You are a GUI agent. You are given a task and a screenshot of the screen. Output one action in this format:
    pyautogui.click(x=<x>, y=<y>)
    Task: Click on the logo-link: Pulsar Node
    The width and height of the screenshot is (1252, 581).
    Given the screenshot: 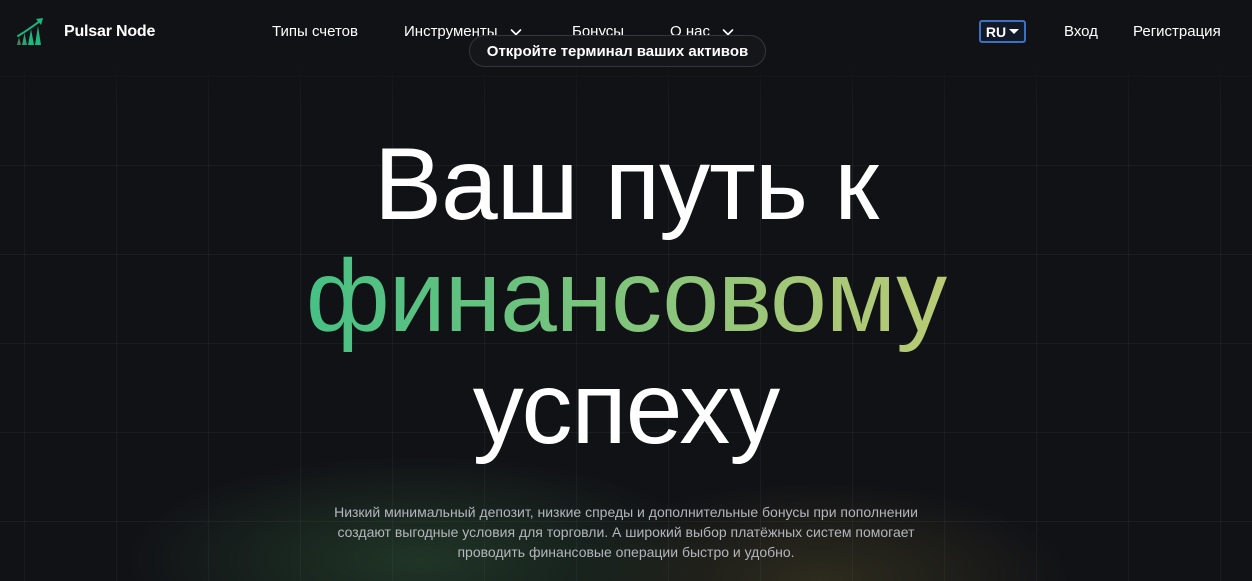 What is the action you would take?
    pyautogui.click(x=84, y=32)
    